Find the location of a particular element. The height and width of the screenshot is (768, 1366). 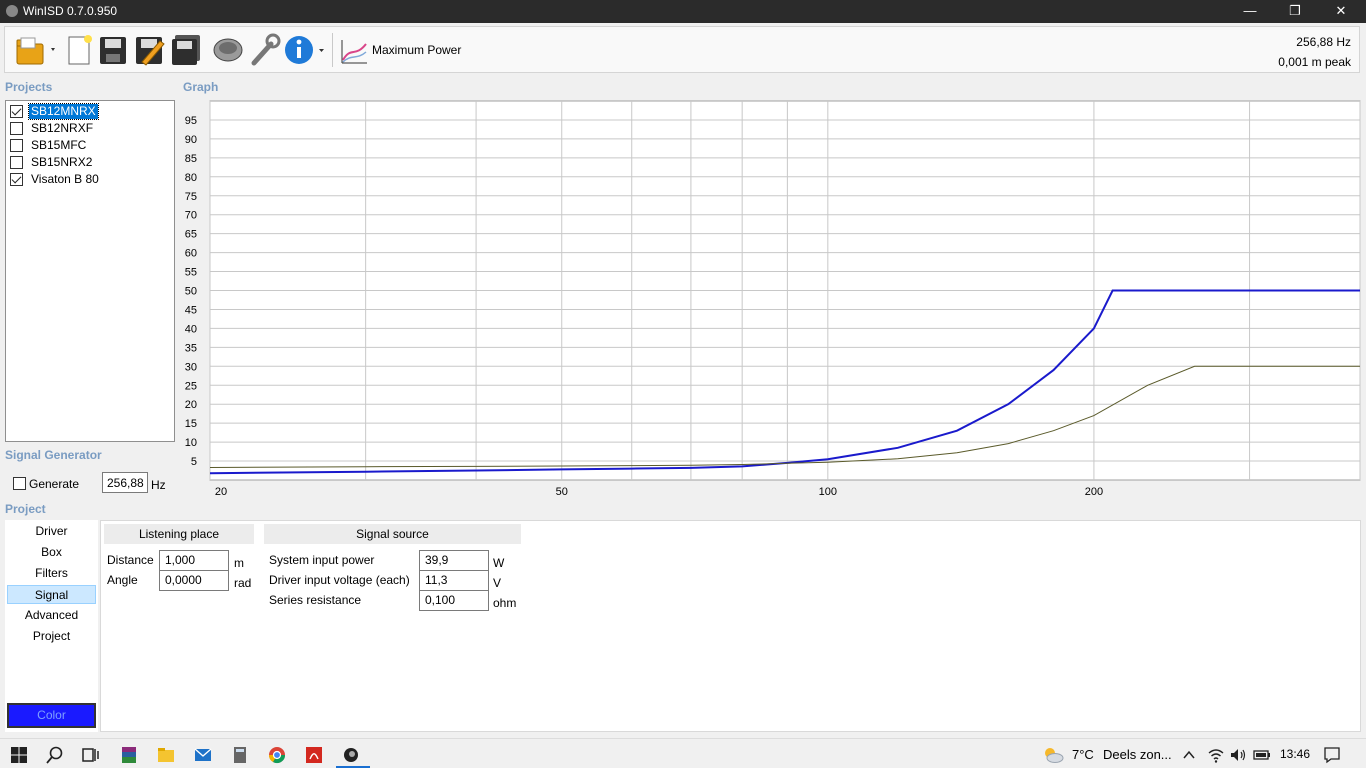

project-name: SB15MFC is located at coordinates (58, 145).